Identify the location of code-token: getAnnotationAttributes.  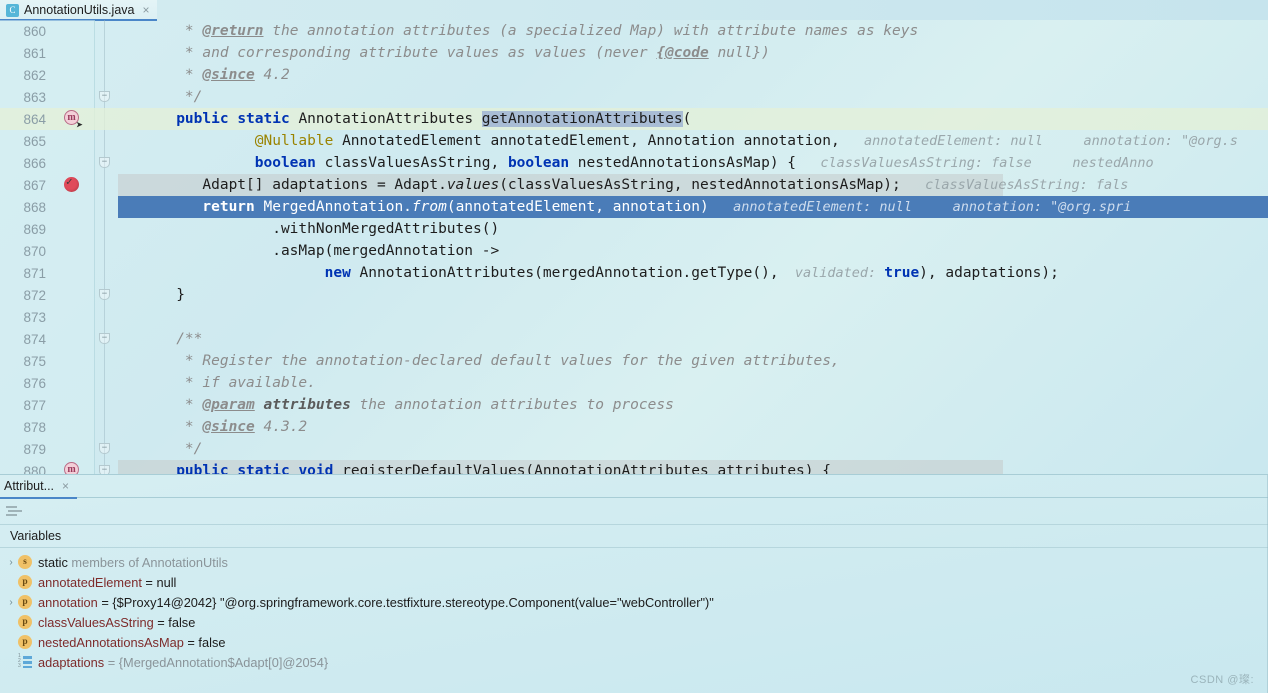
(582, 119).